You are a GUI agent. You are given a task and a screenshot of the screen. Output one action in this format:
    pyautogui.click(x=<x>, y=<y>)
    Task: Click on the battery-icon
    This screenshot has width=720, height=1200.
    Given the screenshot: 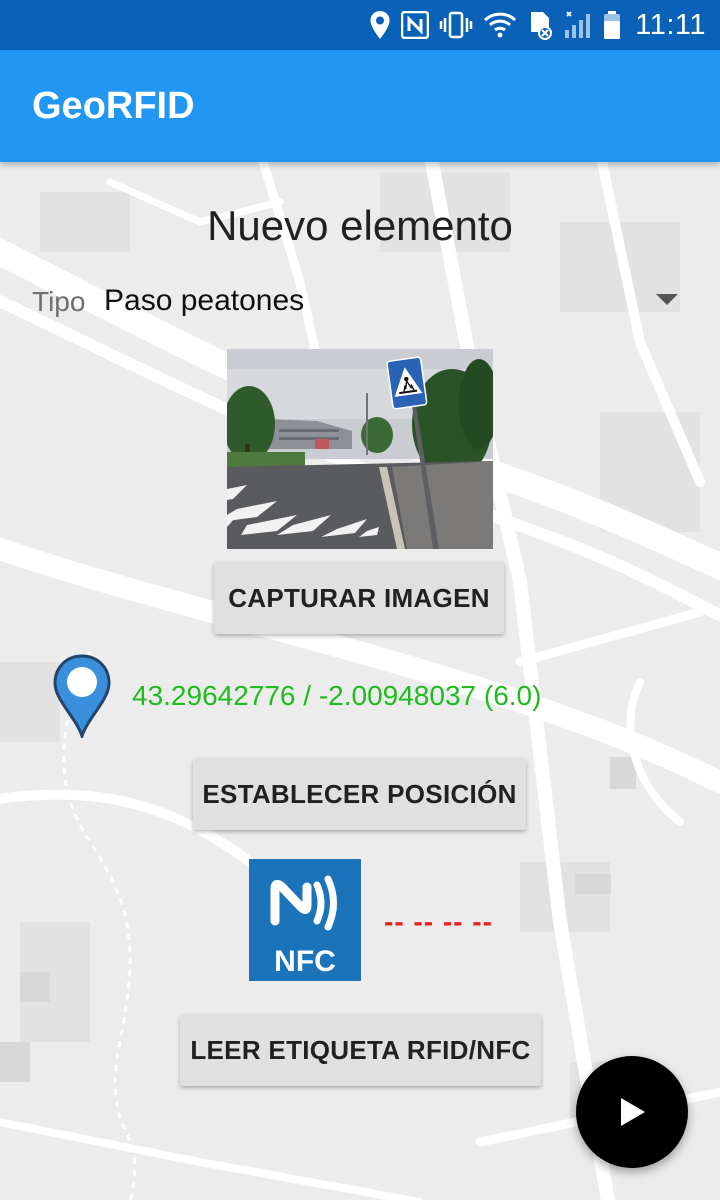 What is the action you would take?
    pyautogui.click(x=612, y=25)
    